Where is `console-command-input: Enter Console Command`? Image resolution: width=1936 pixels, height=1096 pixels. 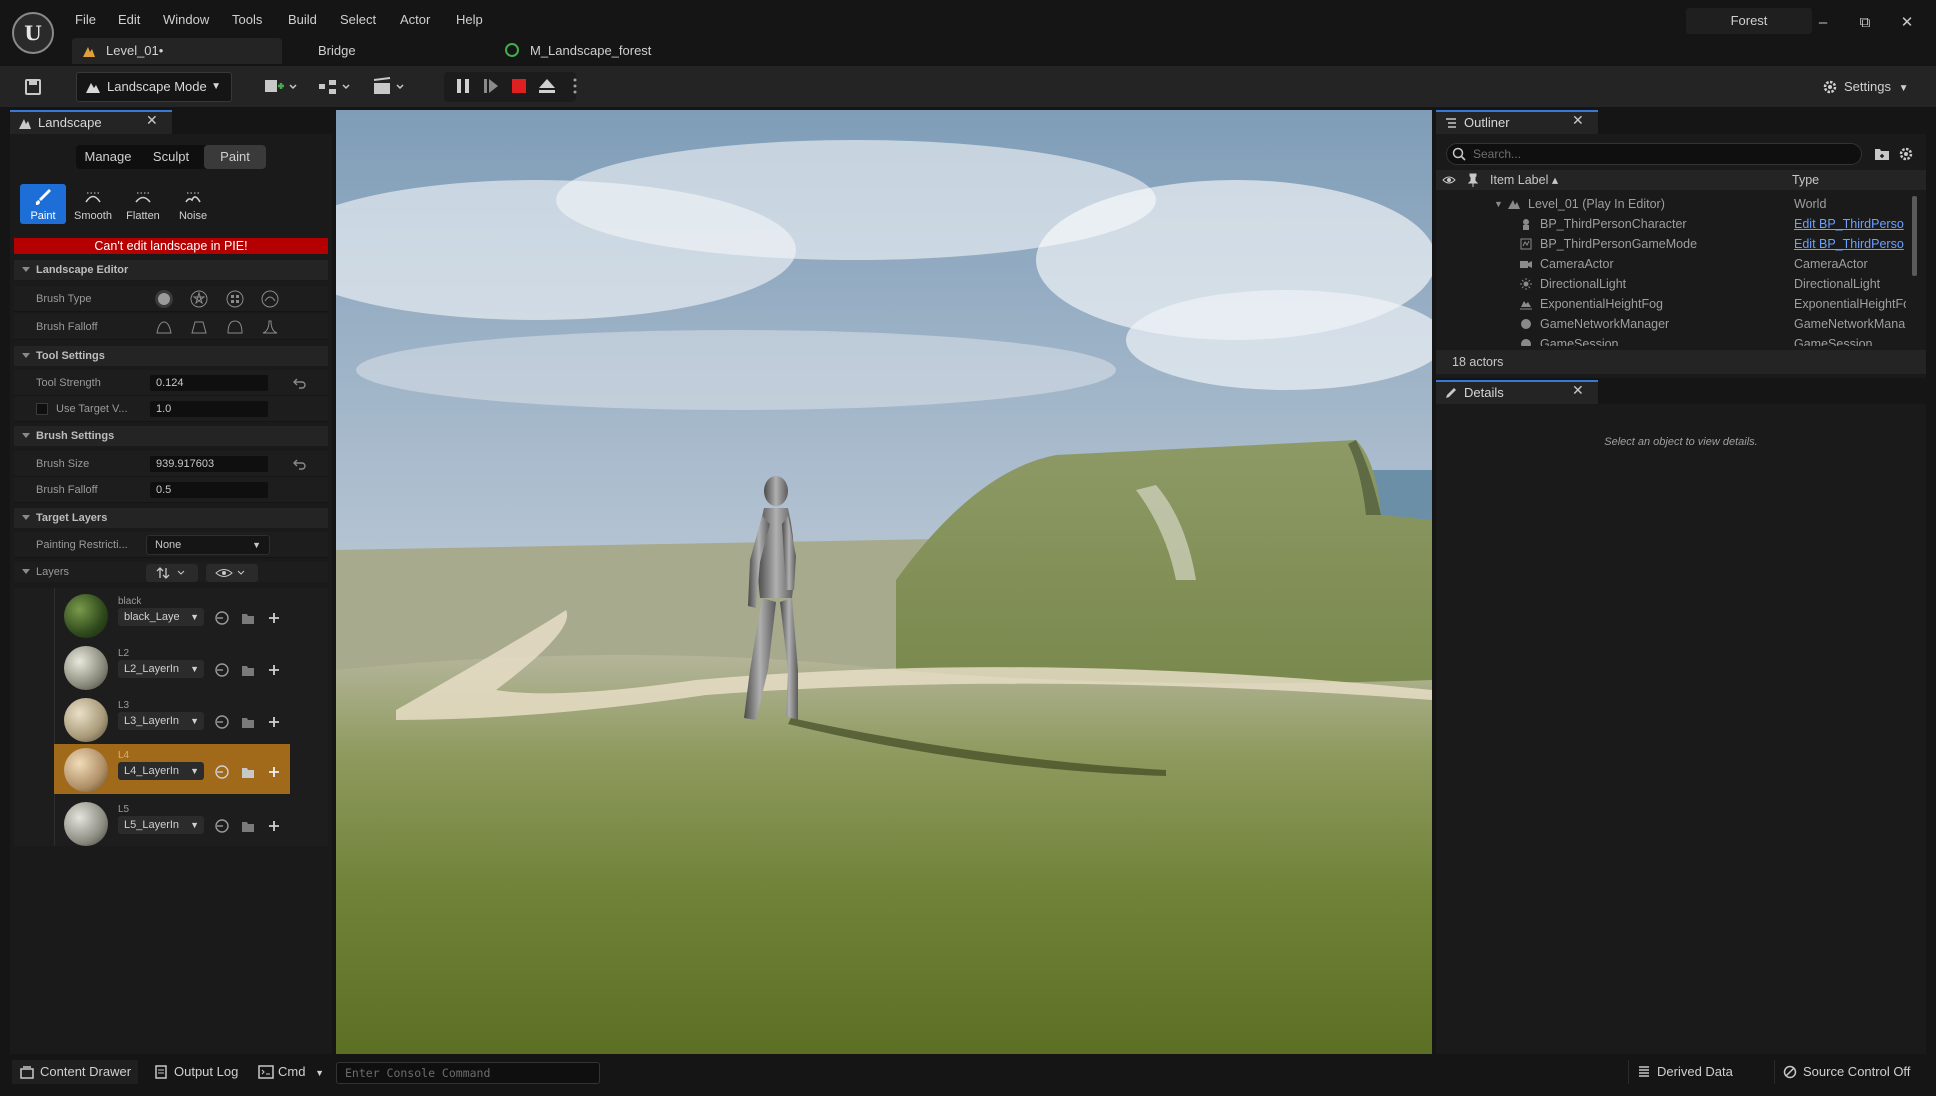 console-command-input: Enter Console Command is located at coordinates (468, 1073).